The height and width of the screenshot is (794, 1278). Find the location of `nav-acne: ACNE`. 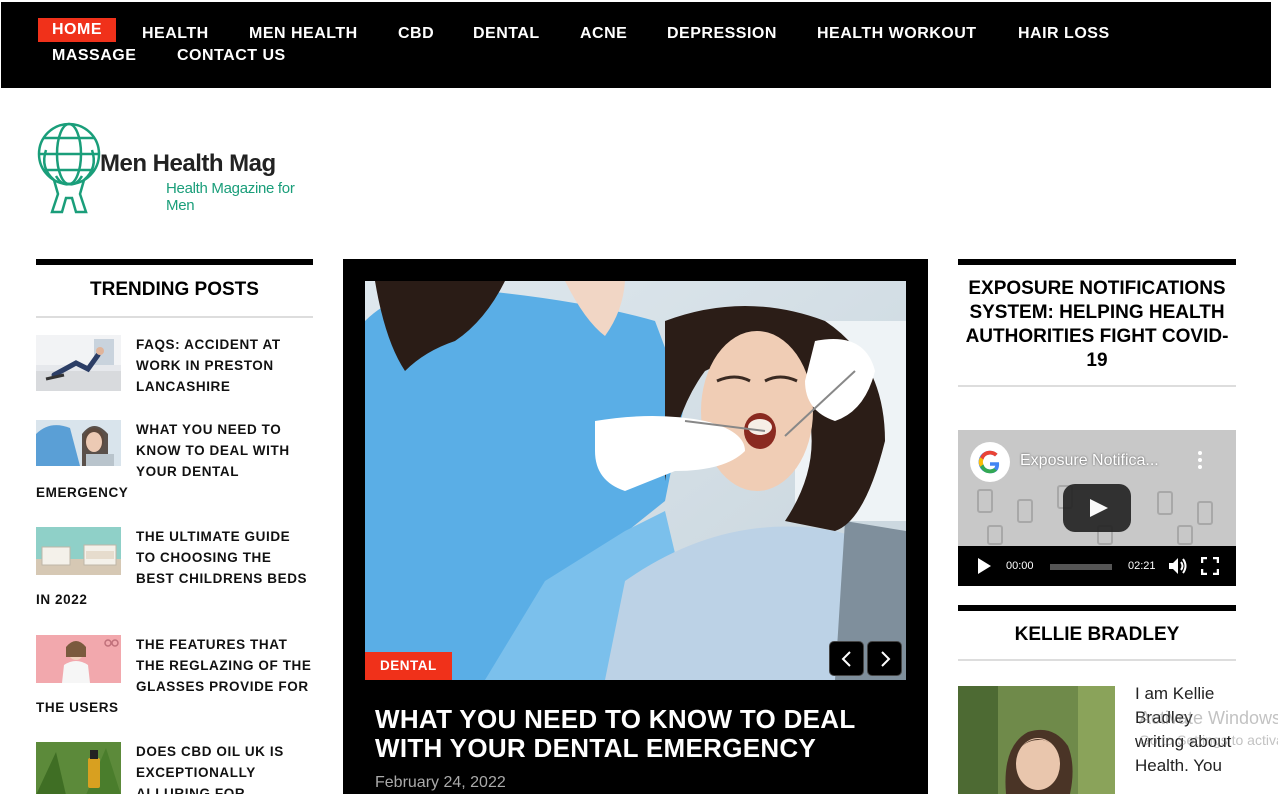

nav-acne: ACNE is located at coordinates (603, 34).